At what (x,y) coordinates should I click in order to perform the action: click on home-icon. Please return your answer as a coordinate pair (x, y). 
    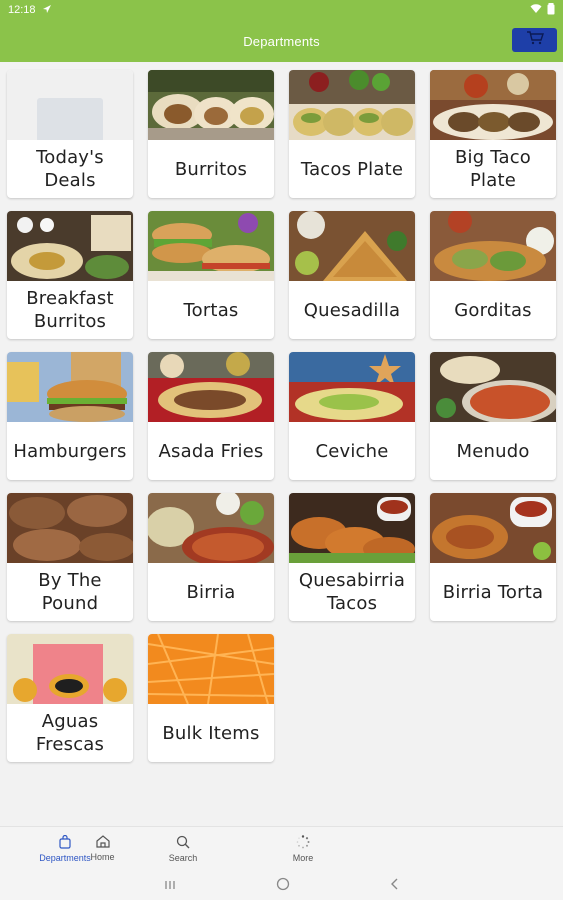
    Looking at the image, I should click on (102, 842).